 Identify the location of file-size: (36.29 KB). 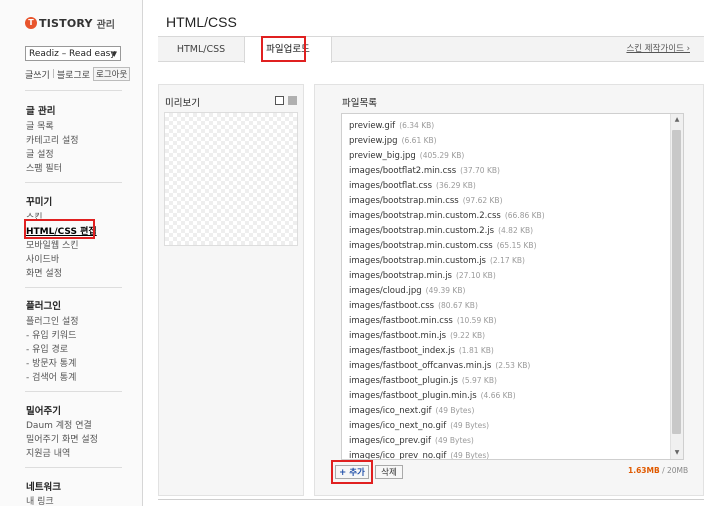
(456, 185).